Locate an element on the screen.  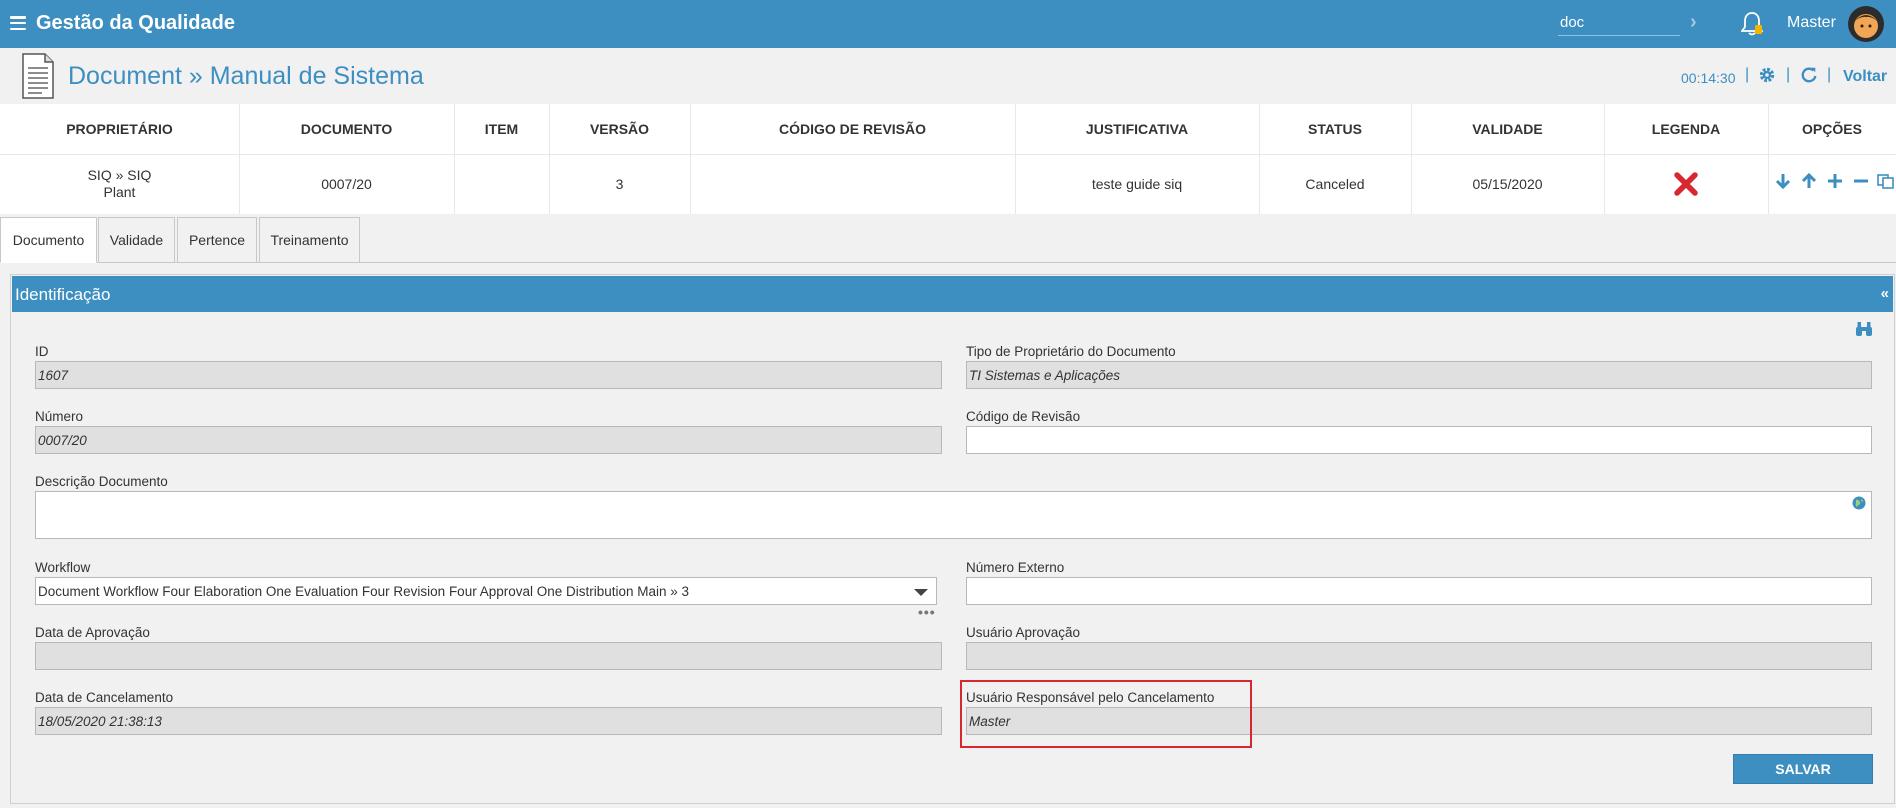
plus-icon is located at coordinates (1835, 181).